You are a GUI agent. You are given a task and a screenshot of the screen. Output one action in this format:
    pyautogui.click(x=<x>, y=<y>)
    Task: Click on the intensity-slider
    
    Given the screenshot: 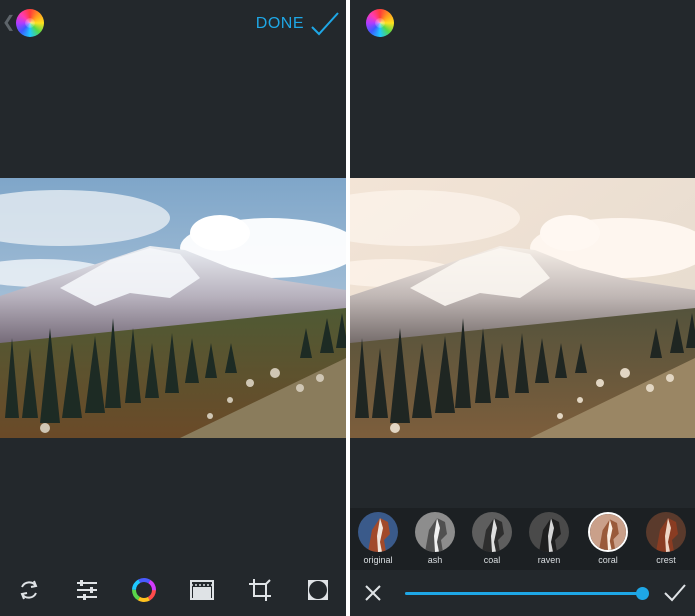 What is the action you would take?
    pyautogui.click(x=527, y=593)
    